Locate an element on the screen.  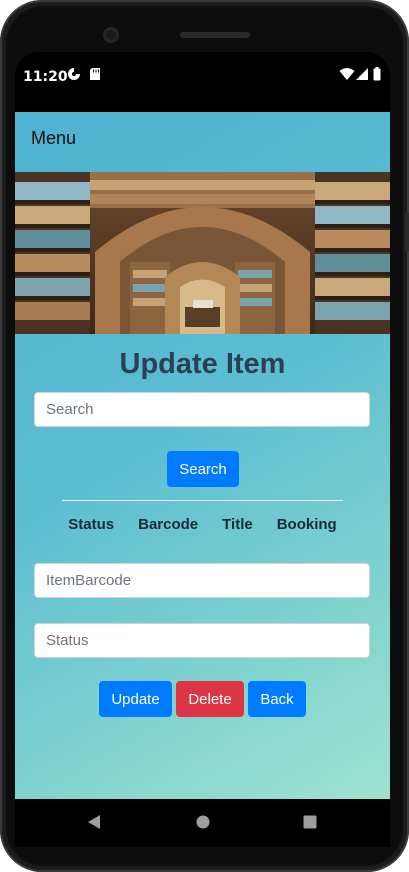
earpiece-speaker is located at coordinates (215, 35).